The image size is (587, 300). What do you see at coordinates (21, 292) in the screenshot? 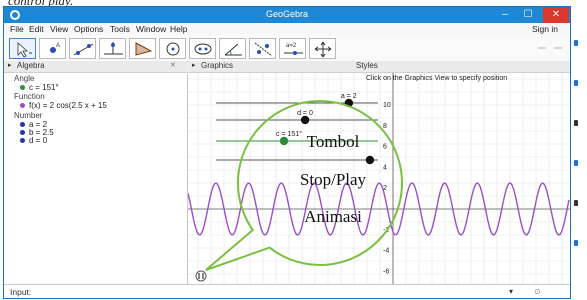
I see `input-label: Input:` at bounding box center [21, 292].